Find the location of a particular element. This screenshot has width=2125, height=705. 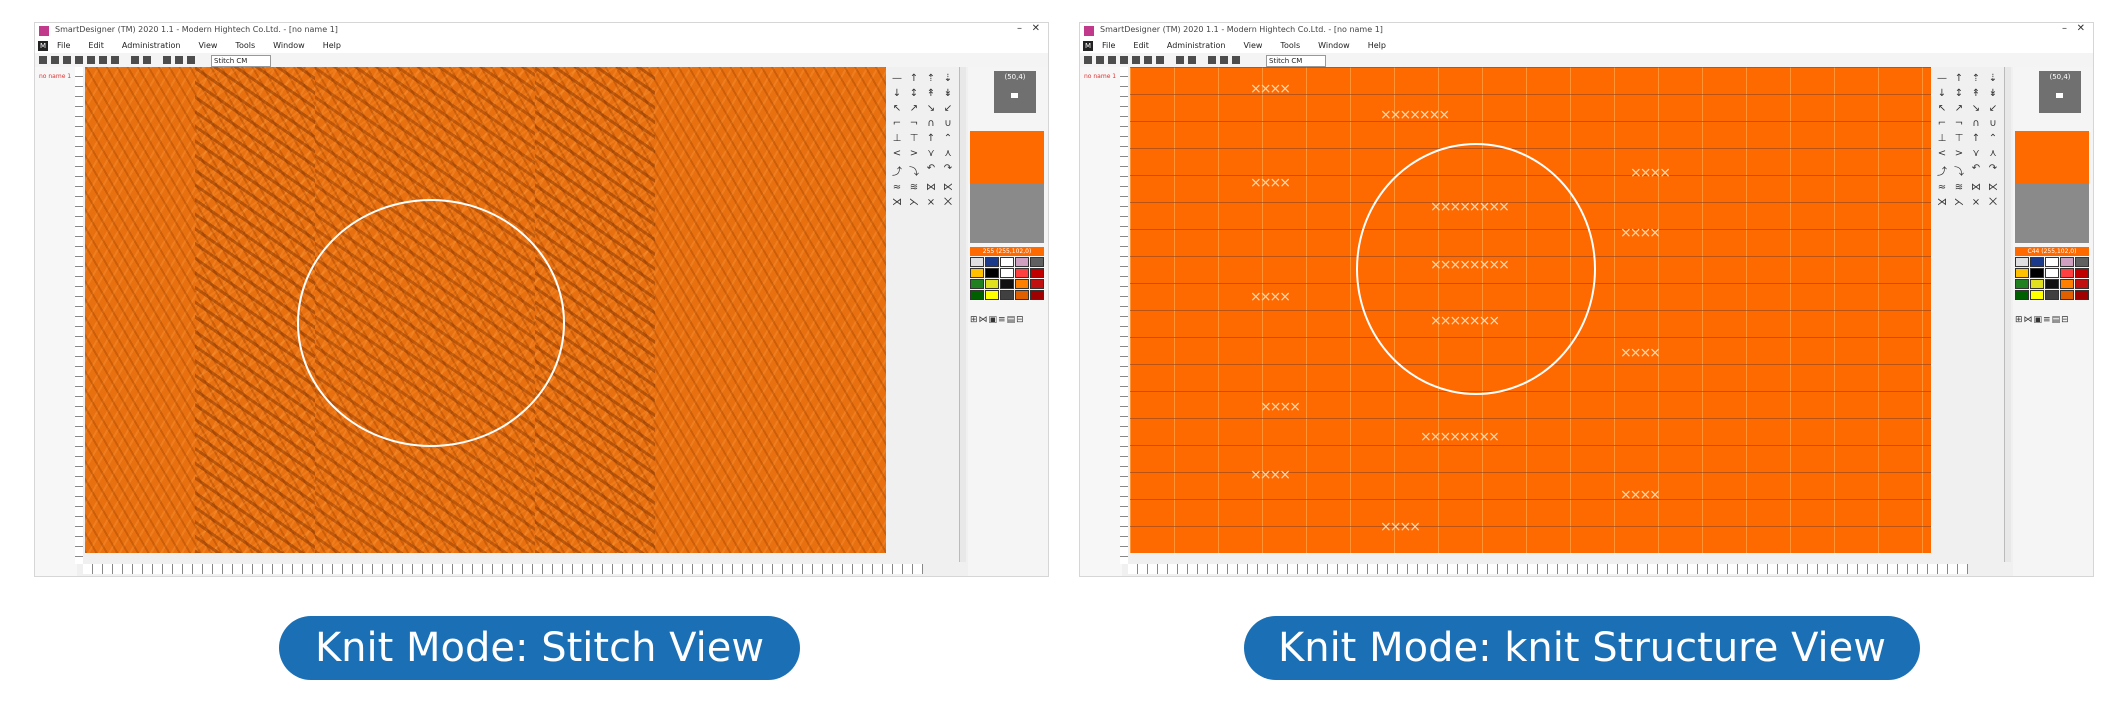

menu-administration: Administration is located at coordinates (151, 45).